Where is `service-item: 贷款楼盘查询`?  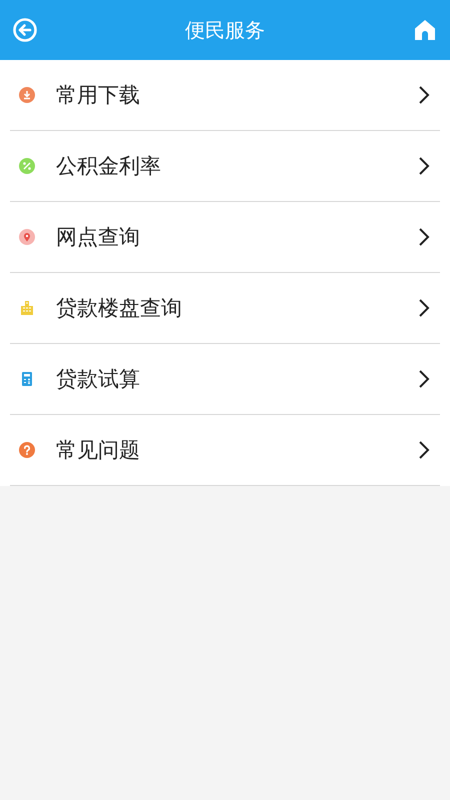
service-item: 贷款楼盘查询 is located at coordinates (225, 308).